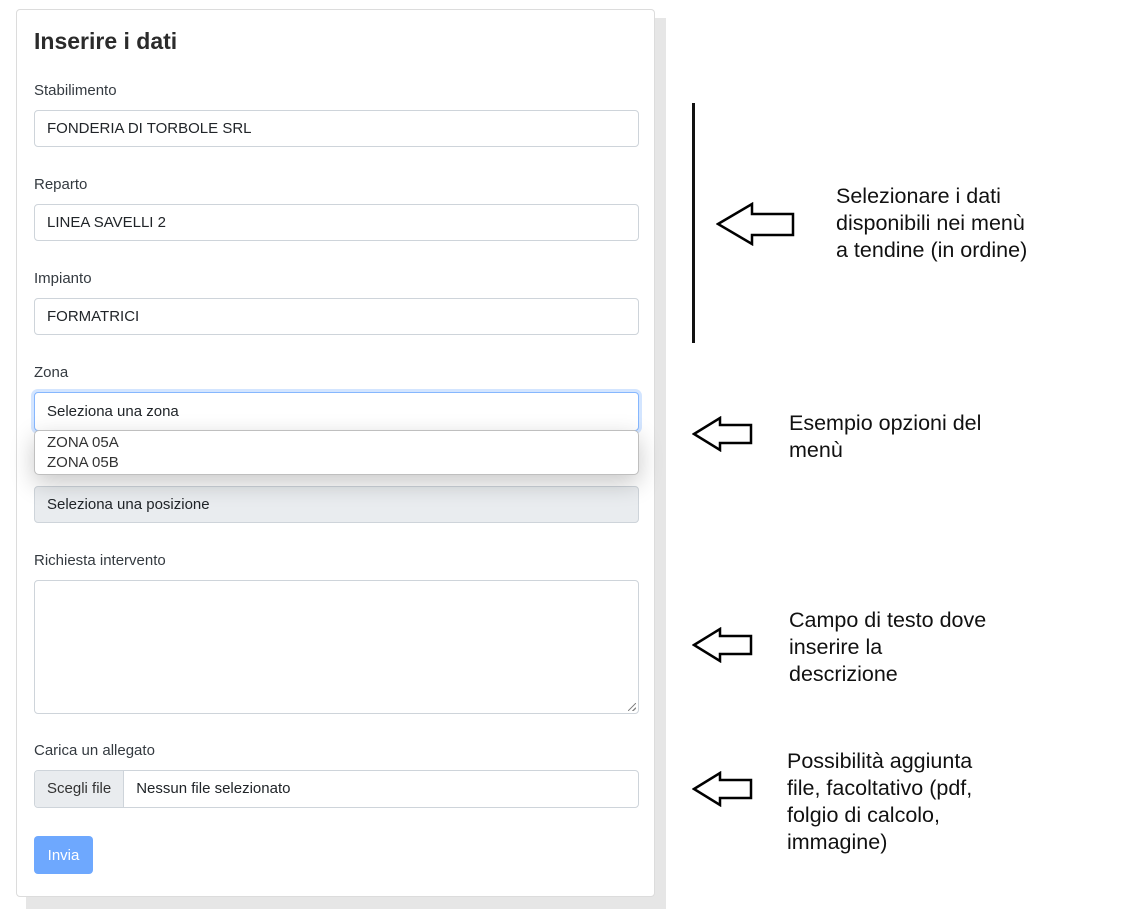 The width and height of the screenshot is (1143, 922). Describe the element at coordinates (632, 707) in the screenshot. I see `resize-handle` at that location.